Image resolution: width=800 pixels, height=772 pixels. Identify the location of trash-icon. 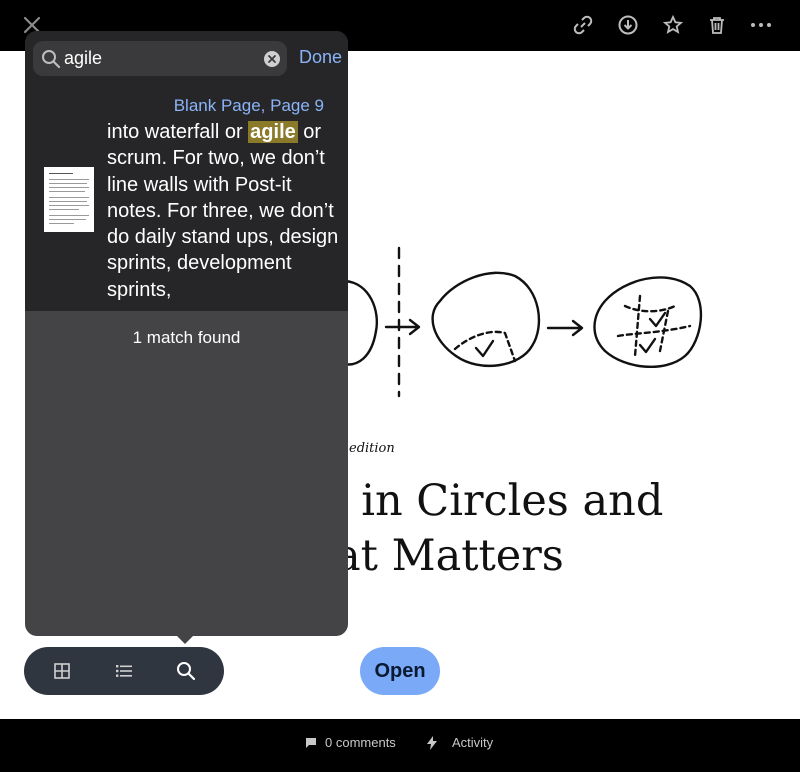
(717, 25).